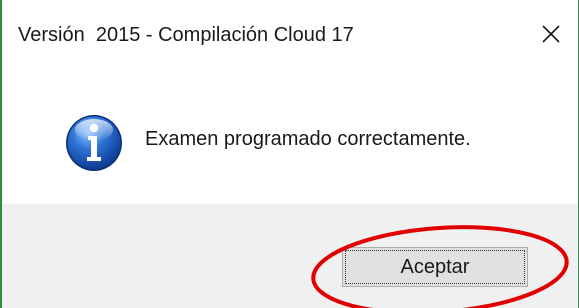  I want to click on close-icon, so click(551, 34).